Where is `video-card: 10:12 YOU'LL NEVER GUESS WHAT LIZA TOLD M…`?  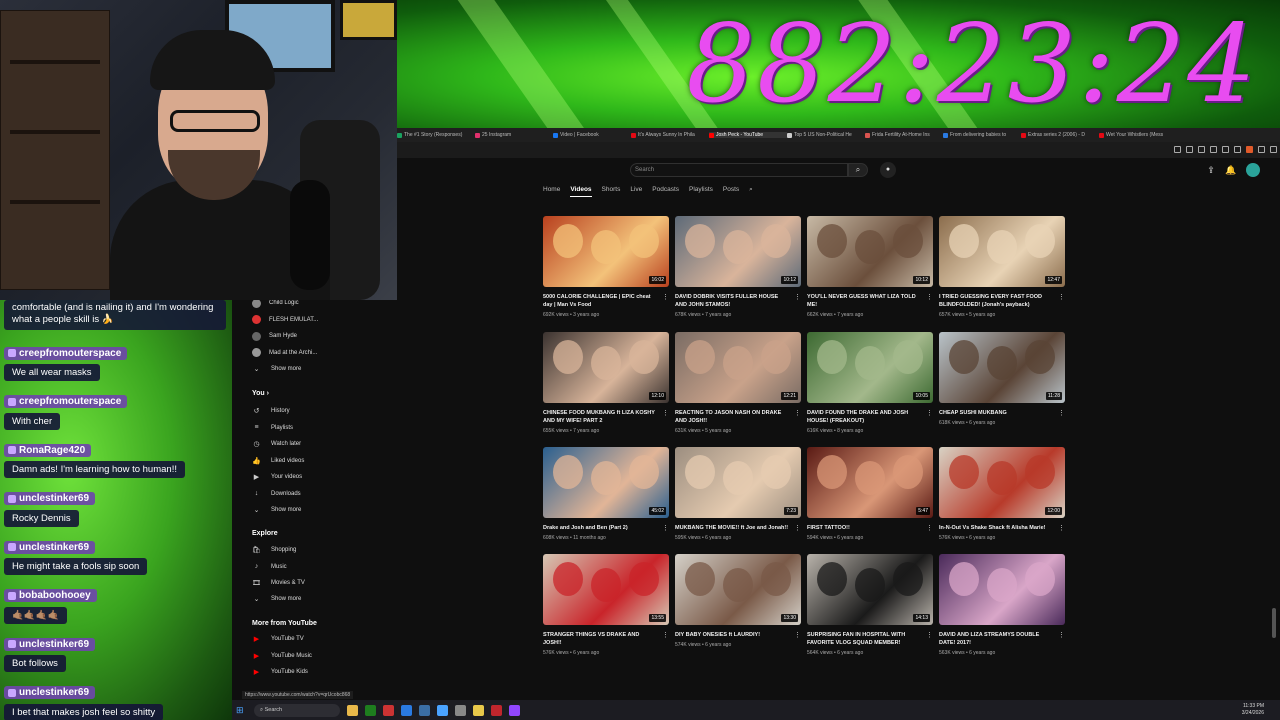 video-card: 10:12 YOU'LL NEVER GUESS WHAT LIZA TOLD M… is located at coordinates (870, 267).